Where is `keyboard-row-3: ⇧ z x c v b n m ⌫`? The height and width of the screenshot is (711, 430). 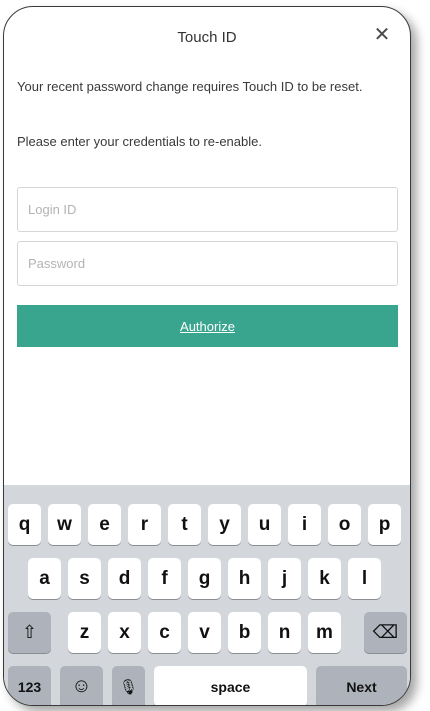
keyboard-row-3: ⇧ z x c v b n m ⌫ is located at coordinates (207, 632).